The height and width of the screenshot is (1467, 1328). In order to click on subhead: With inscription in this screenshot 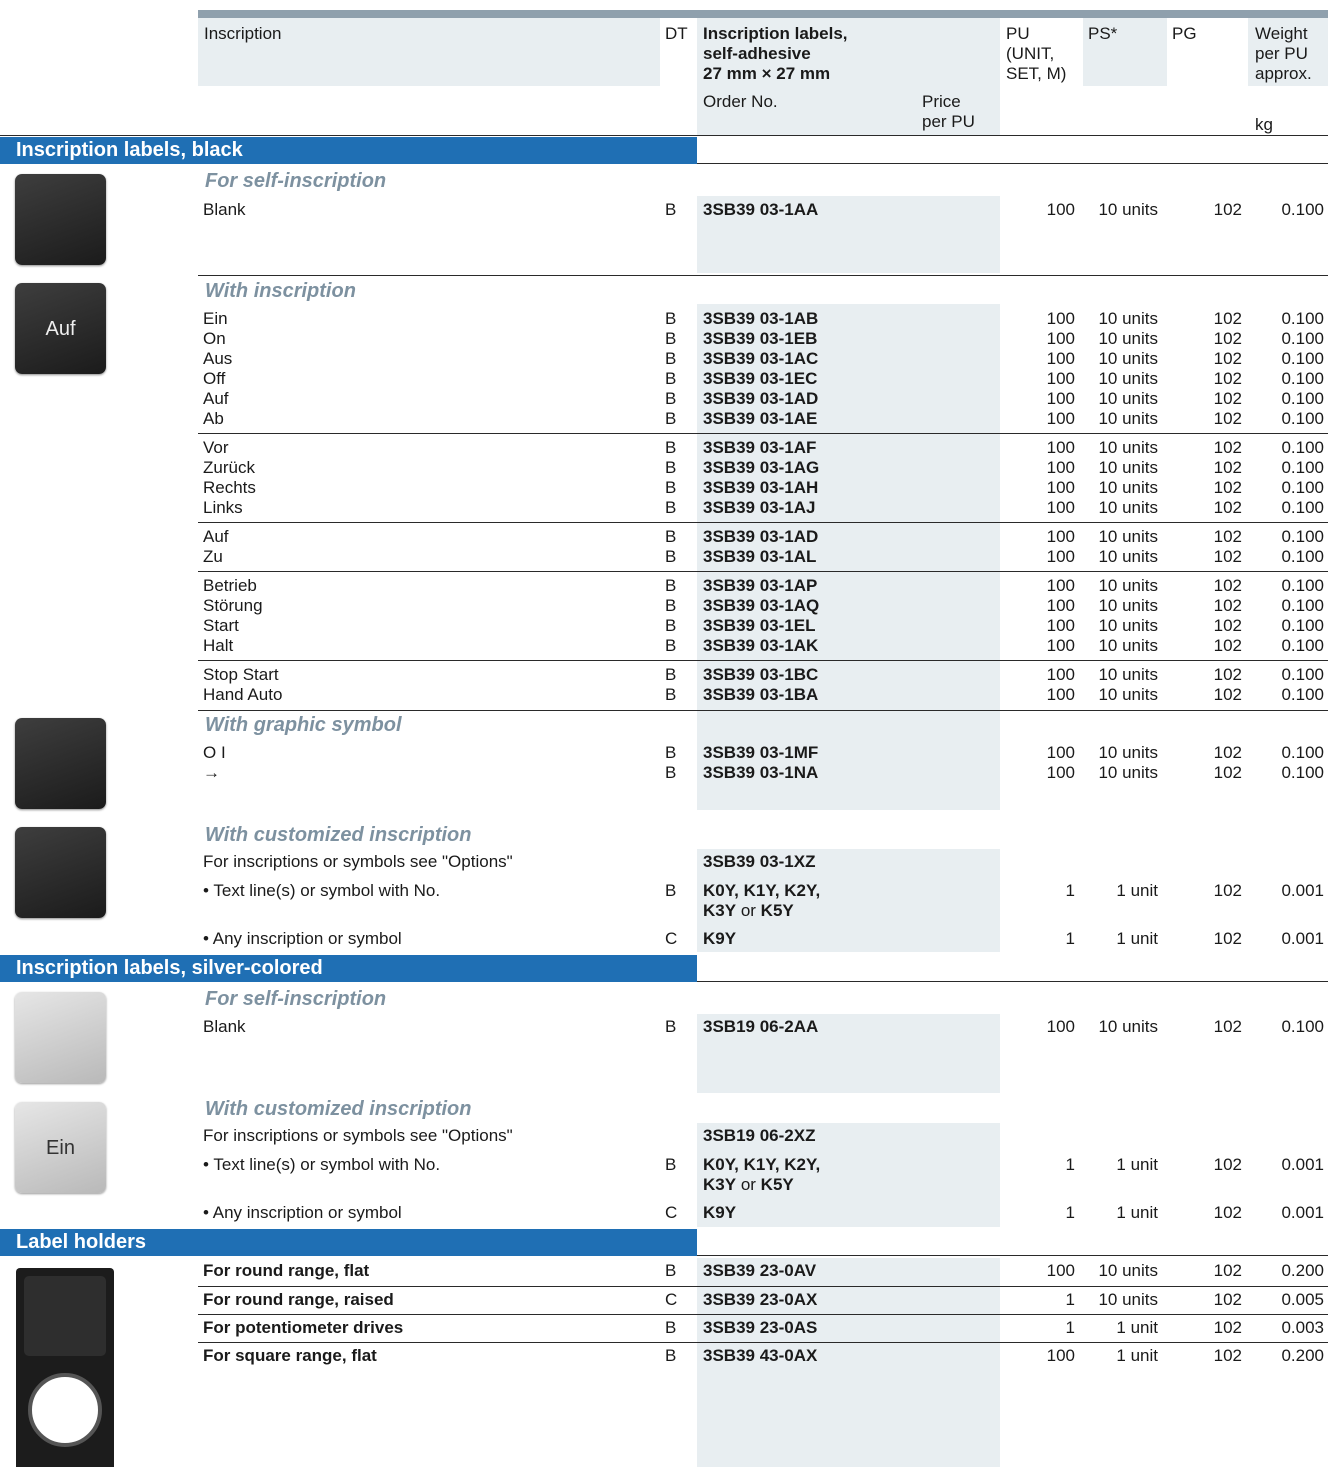, I will do `click(280, 291)`.